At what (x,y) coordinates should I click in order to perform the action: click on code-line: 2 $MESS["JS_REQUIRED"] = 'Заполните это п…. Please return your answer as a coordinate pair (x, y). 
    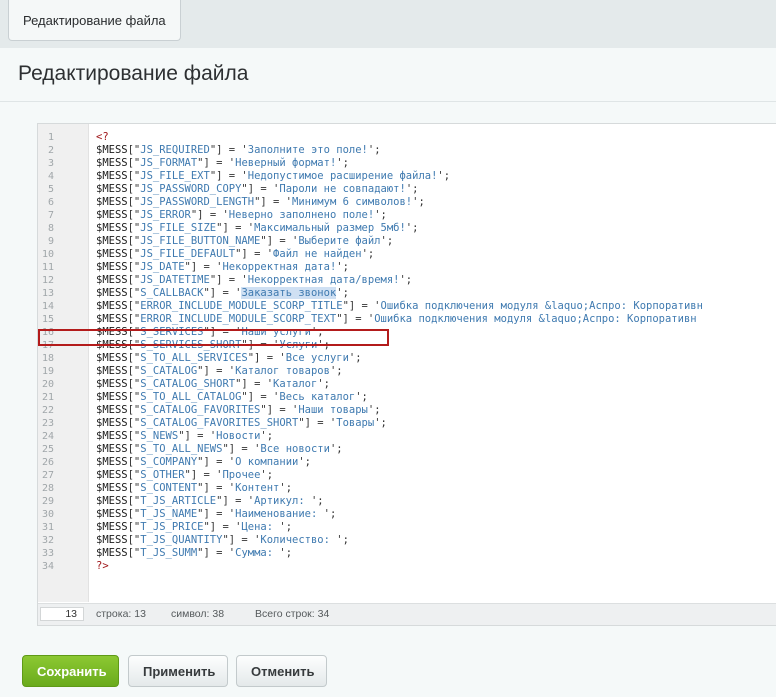
    Looking at the image, I should click on (407, 150).